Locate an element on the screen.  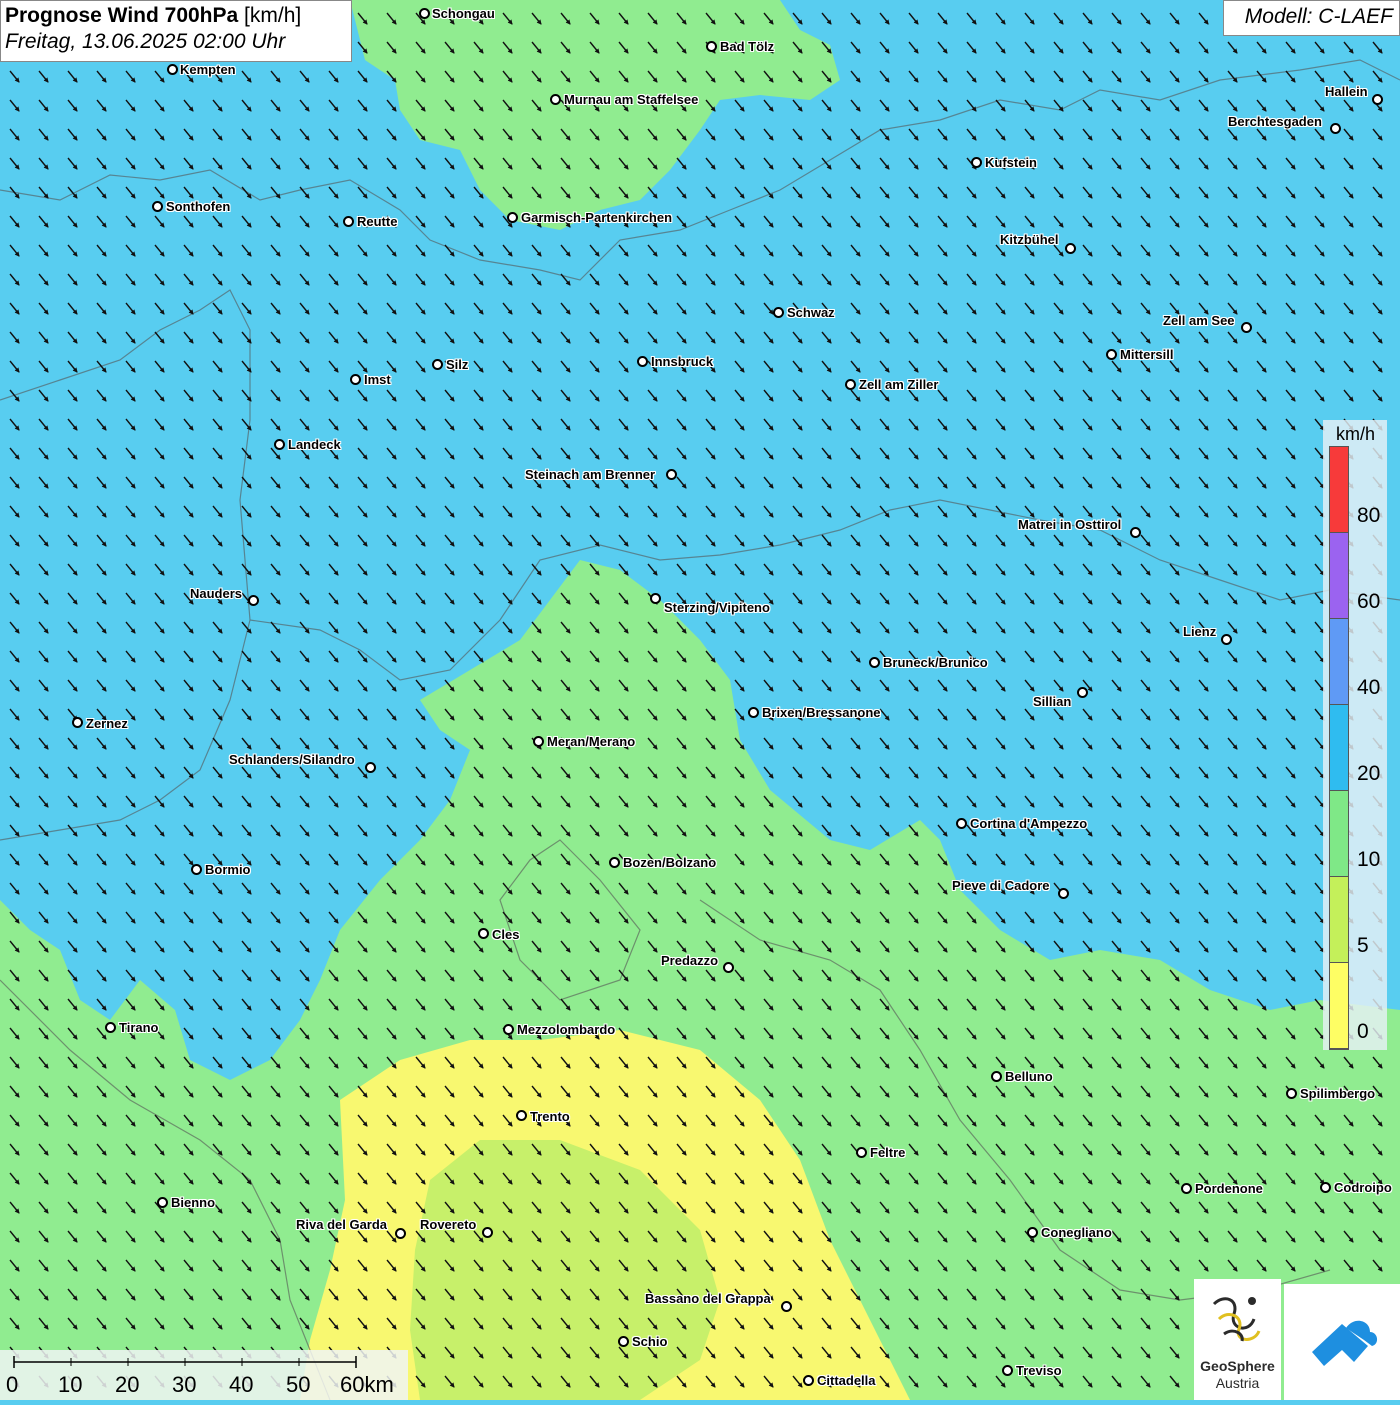
city-label: Innsbruck is located at coordinates (682, 361).